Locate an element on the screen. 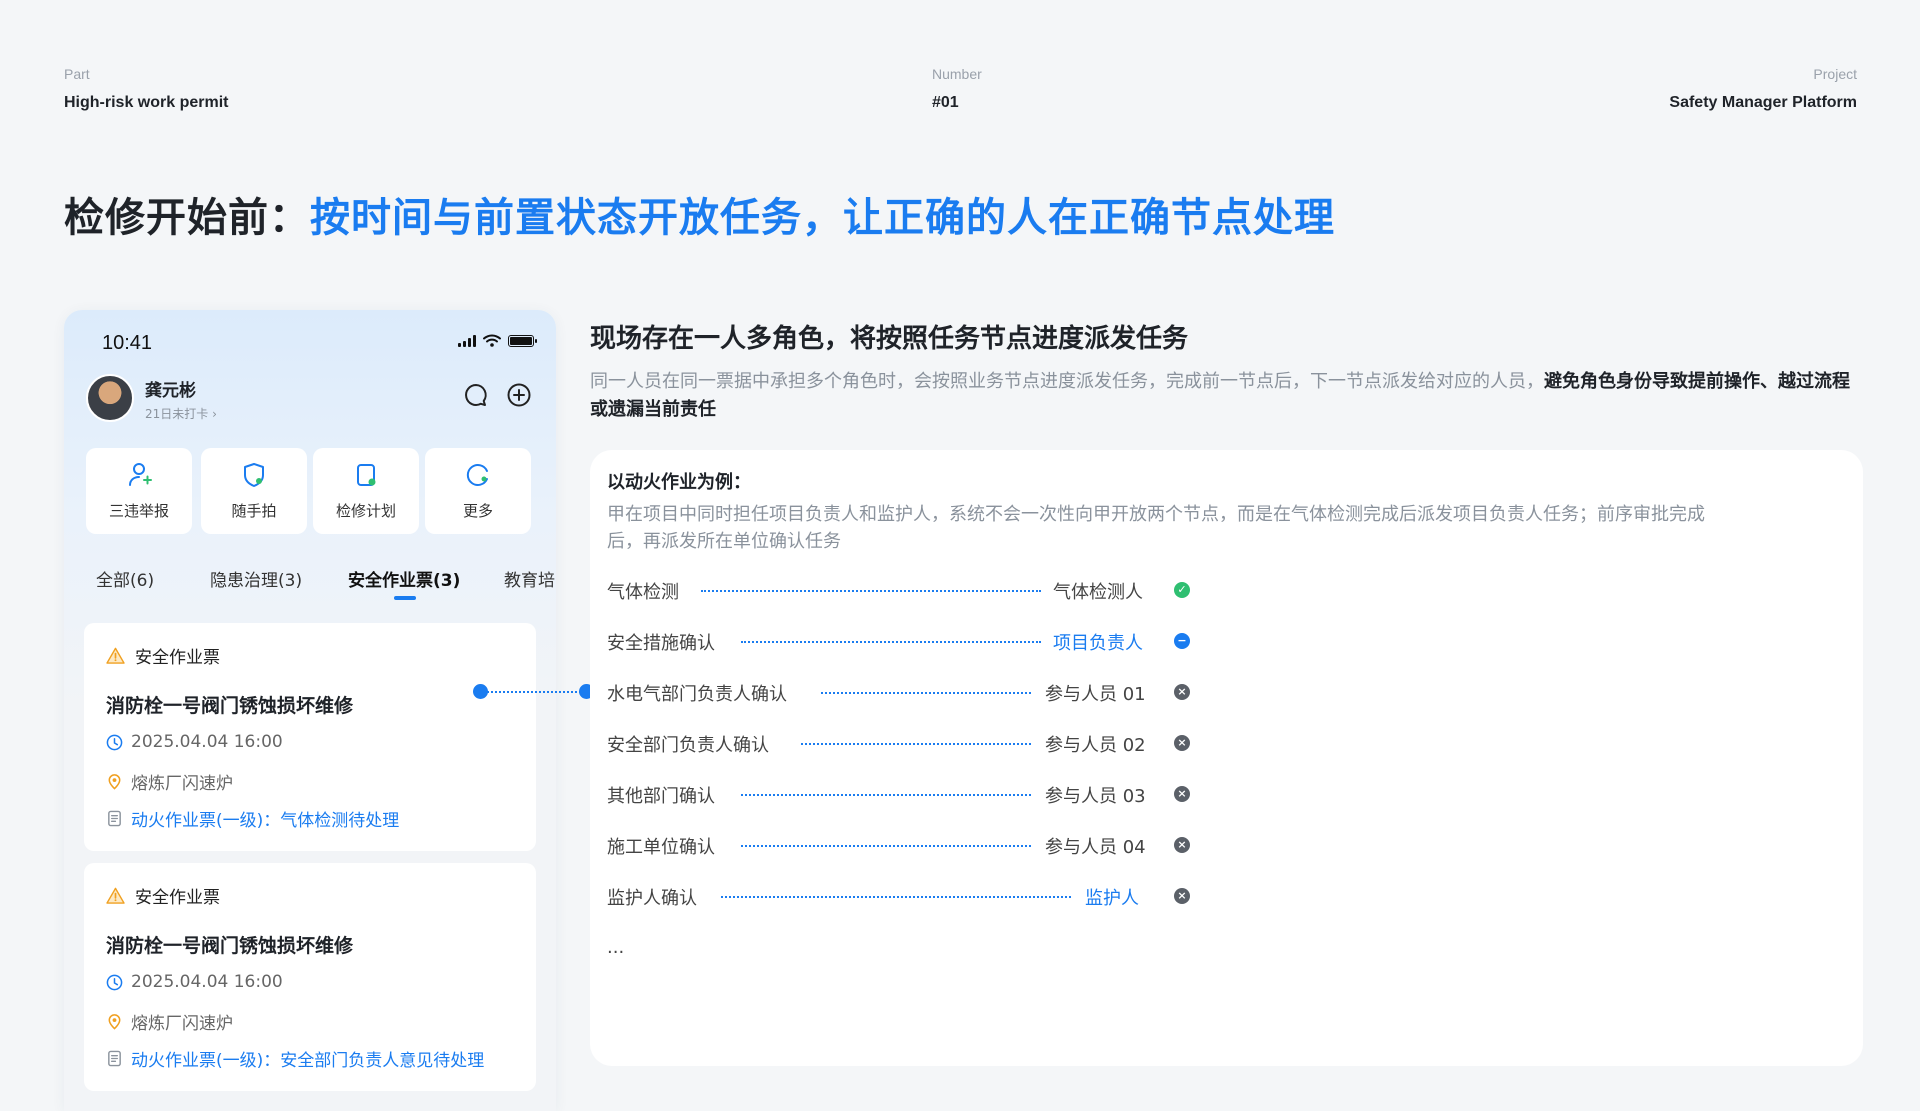 The width and height of the screenshot is (1920, 1111). flow-step: 水电气部门负责人确认 is located at coordinates (697, 694).